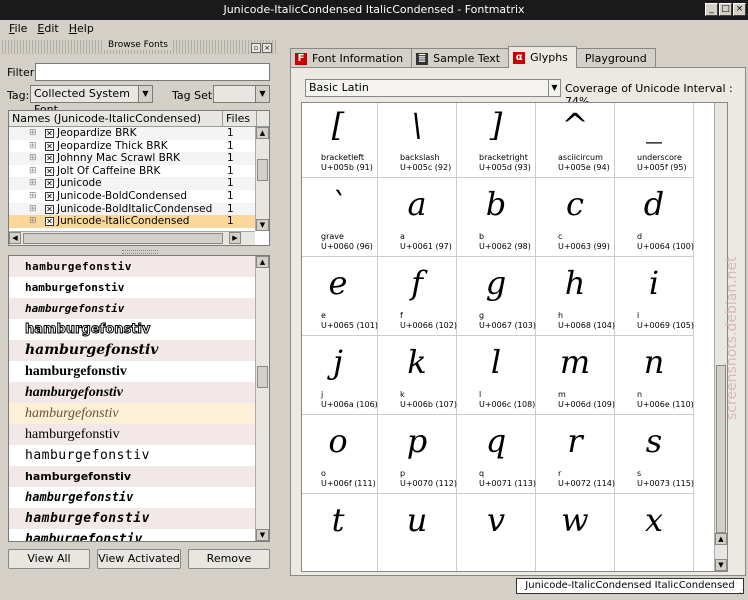  Describe the element at coordinates (139, 171) in the screenshot. I see `font-tree-row: ⊞ ✕ Jolt Of Caffeine BRK 1` at that location.